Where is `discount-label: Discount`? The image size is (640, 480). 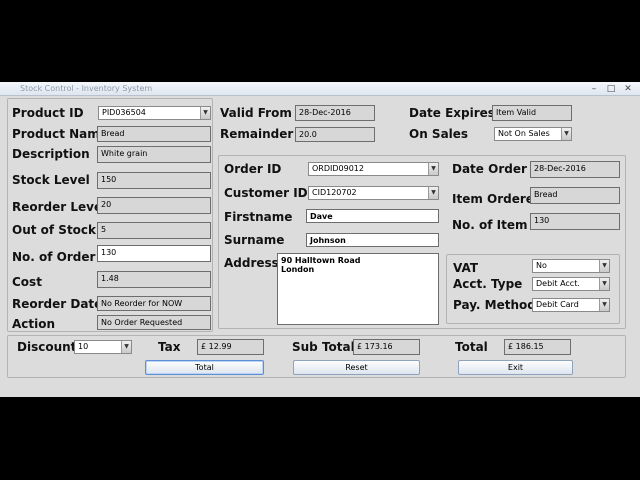 discount-label: Discount is located at coordinates (47, 347).